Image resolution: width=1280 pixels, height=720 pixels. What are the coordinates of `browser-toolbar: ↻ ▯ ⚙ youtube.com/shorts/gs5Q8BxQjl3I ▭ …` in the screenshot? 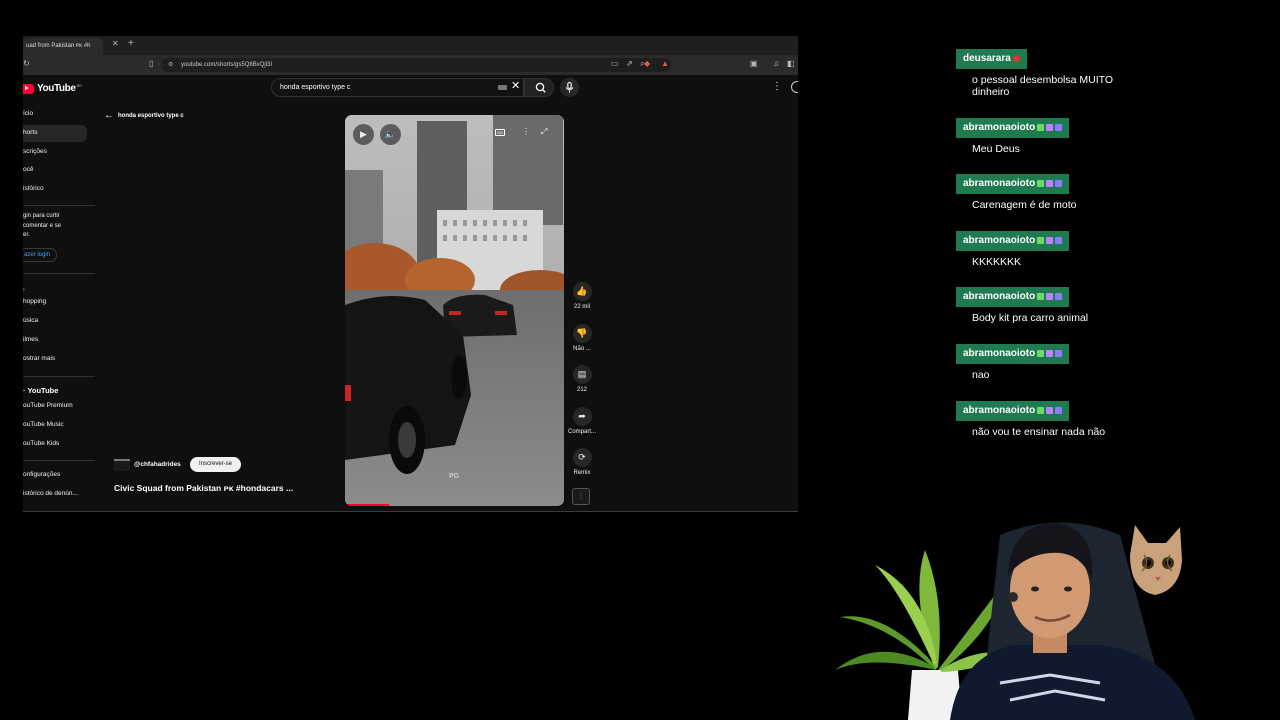 It's located at (410, 65).